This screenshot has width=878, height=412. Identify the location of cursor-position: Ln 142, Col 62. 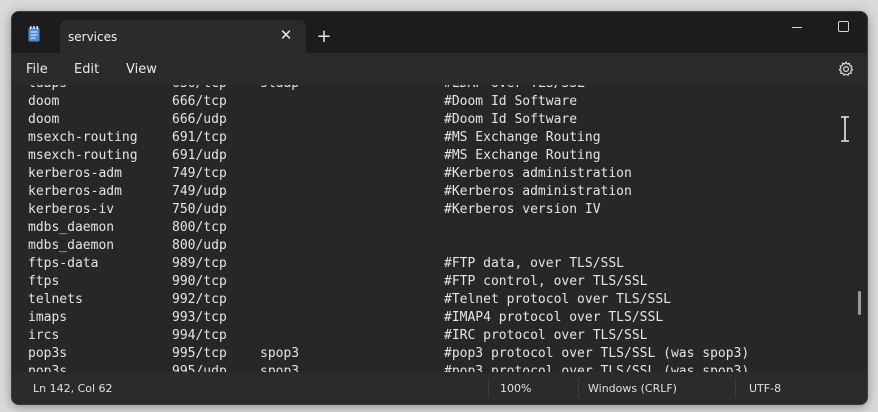
(73, 388).